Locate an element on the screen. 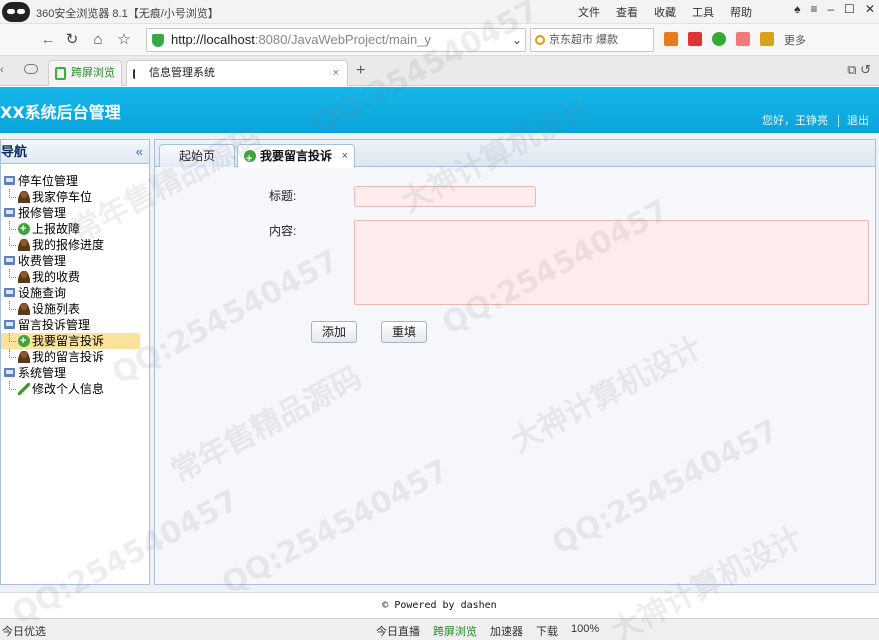 The image size is (879, 640). nav-item: 我的留言投诉 is located at coordinates (75, 357).